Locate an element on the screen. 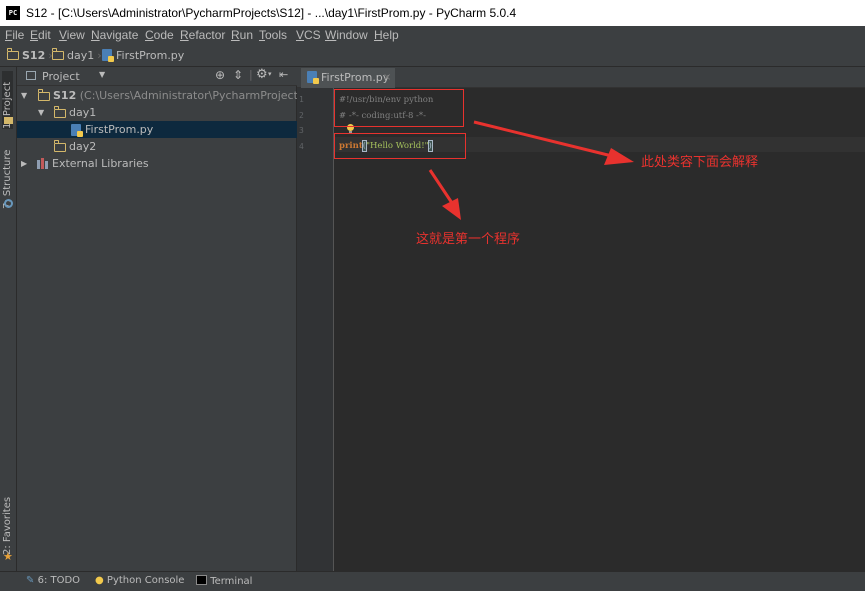  todo-icon: ✎ is located at coordinates (30, 580).